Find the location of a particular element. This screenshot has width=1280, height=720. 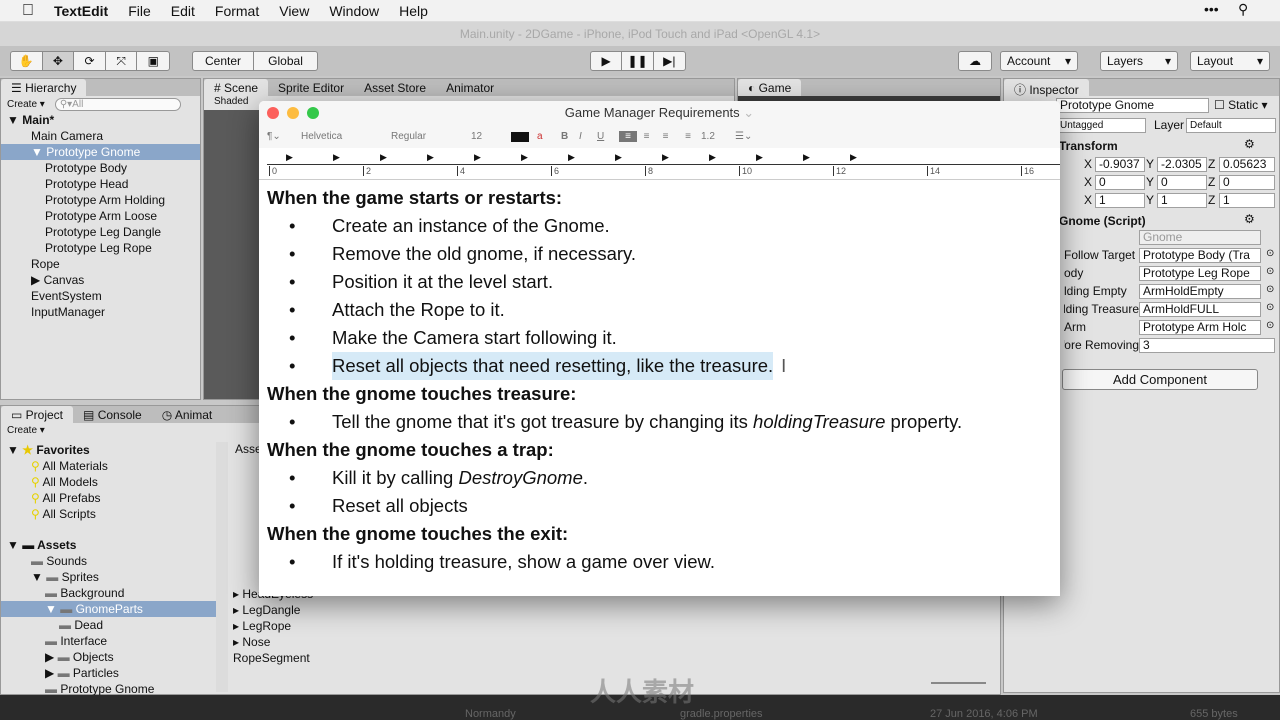

hierarchy-item: Prototype Head is located at coordinates (100, 184).